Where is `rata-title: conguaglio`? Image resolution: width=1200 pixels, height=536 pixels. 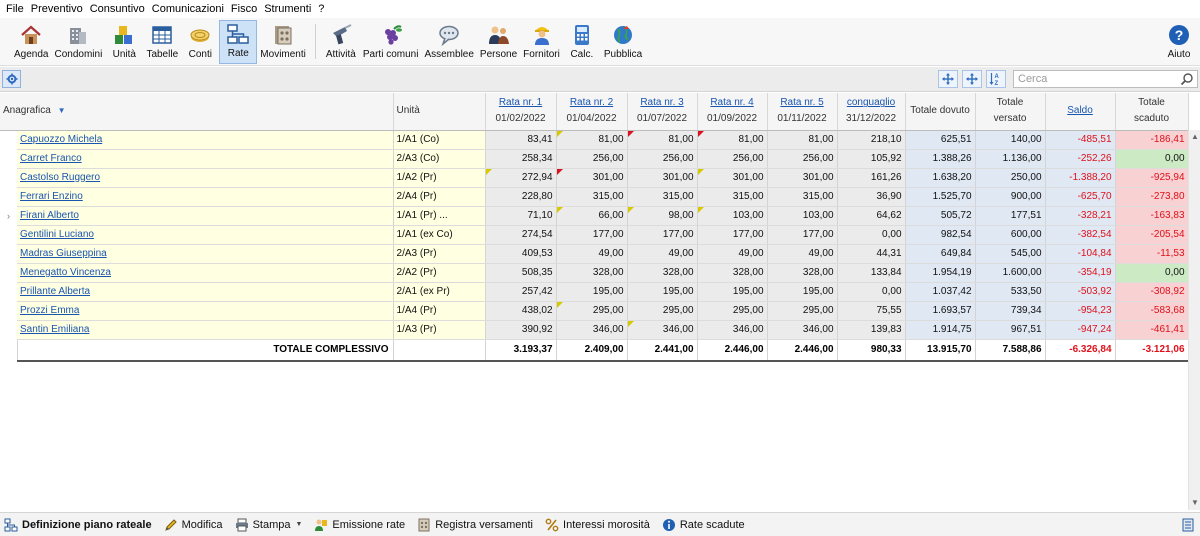
rata-title: conguaglio is located at coordinates (871, 102).